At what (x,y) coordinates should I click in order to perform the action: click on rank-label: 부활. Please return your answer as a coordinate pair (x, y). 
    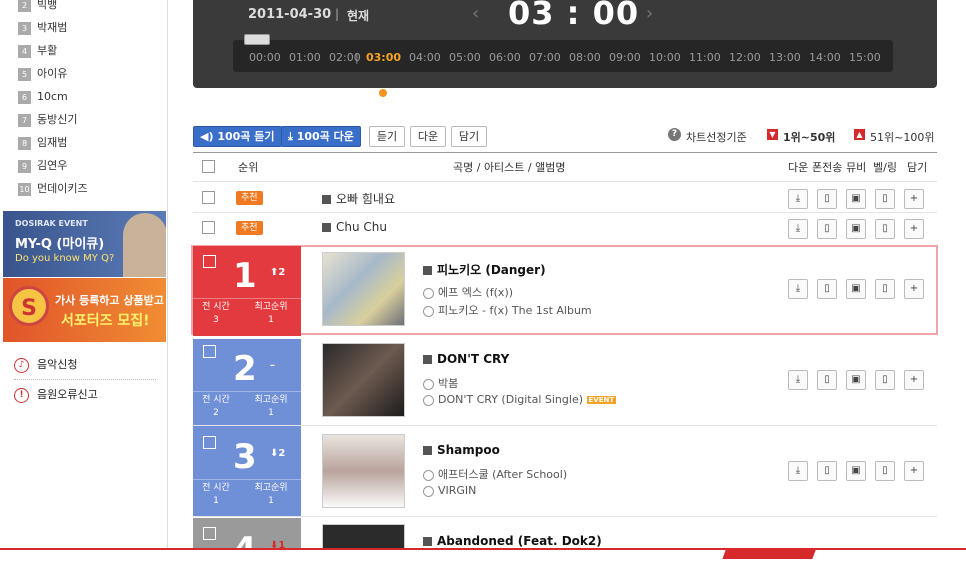
    Looking at the image, I should click on (47, 50).